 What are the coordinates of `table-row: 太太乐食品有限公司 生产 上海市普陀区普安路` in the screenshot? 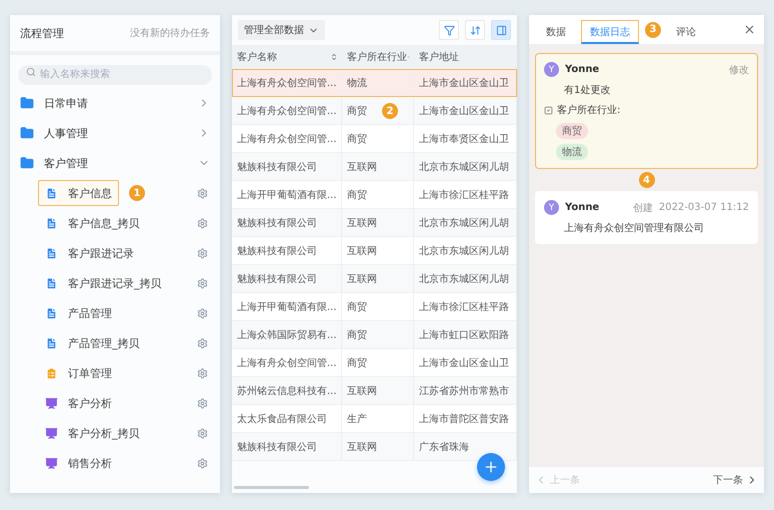 It's located at (374, 419).